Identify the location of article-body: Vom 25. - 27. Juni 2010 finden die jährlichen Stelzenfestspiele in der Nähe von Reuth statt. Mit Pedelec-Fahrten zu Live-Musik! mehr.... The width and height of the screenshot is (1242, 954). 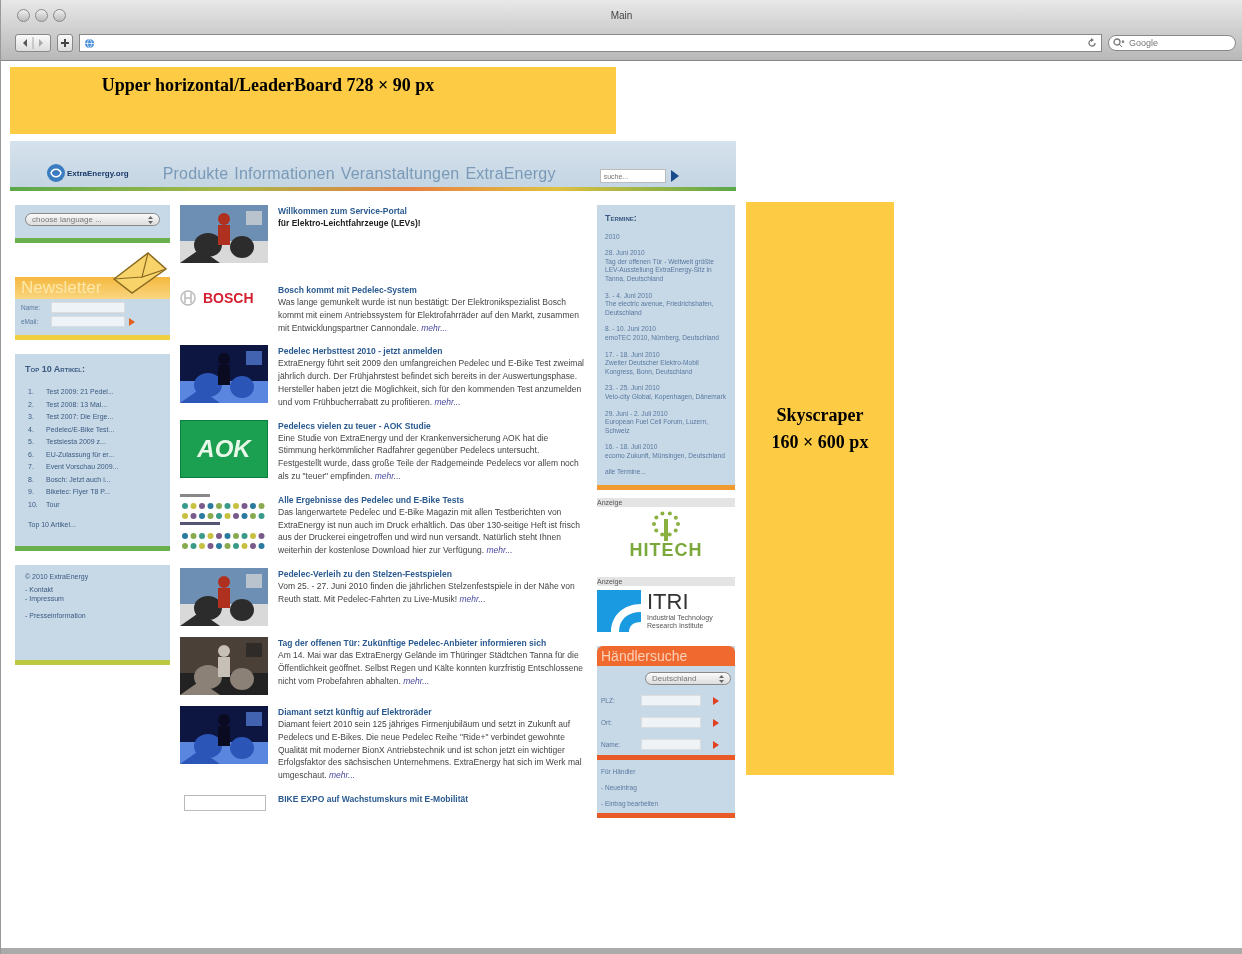
(427, 592).